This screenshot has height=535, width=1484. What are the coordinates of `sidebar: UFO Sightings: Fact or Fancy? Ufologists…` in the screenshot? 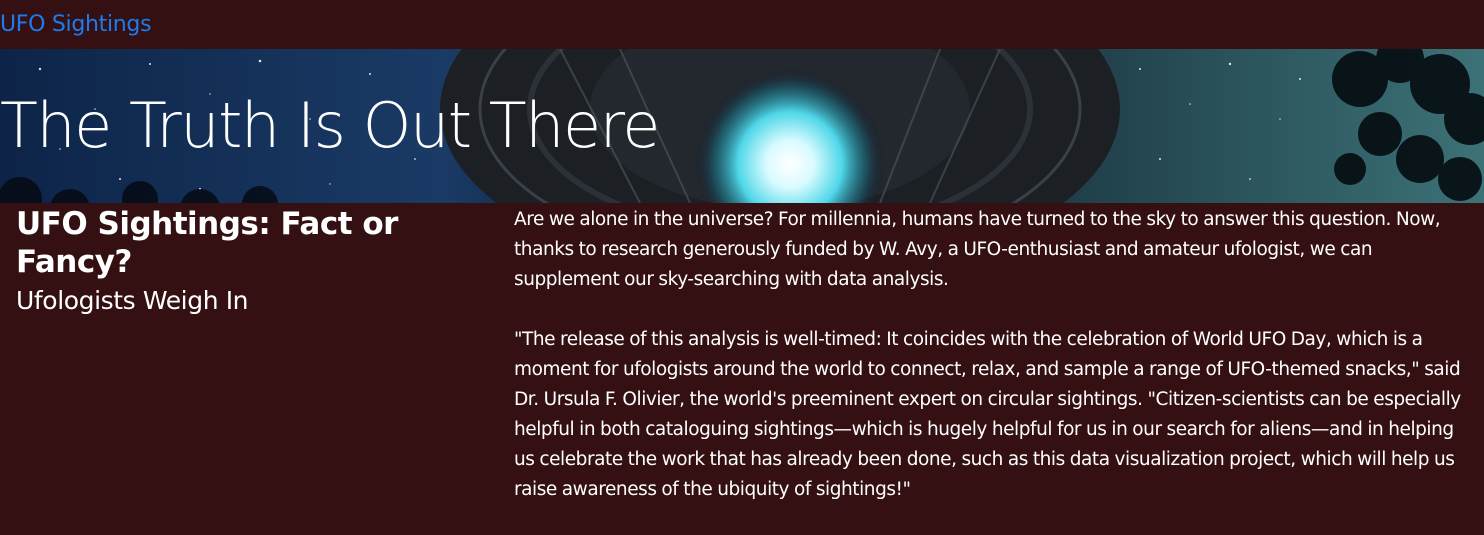 It's located at (246, 261).